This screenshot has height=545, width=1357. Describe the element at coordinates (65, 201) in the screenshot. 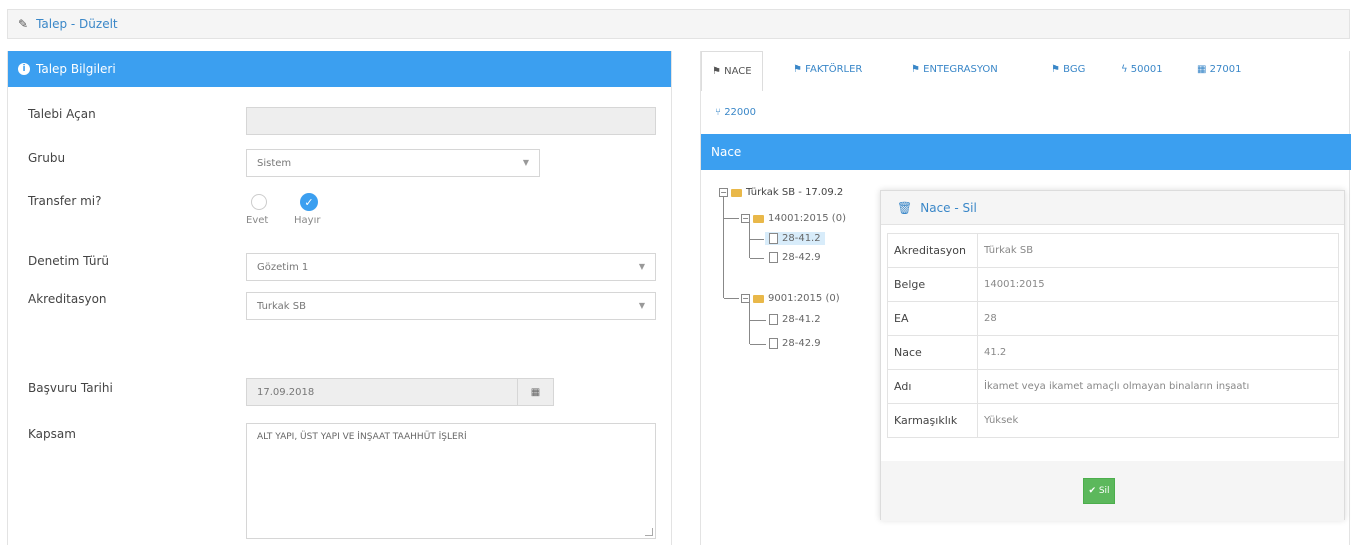

I see `transfer-label: Transfer mi?` at that location.